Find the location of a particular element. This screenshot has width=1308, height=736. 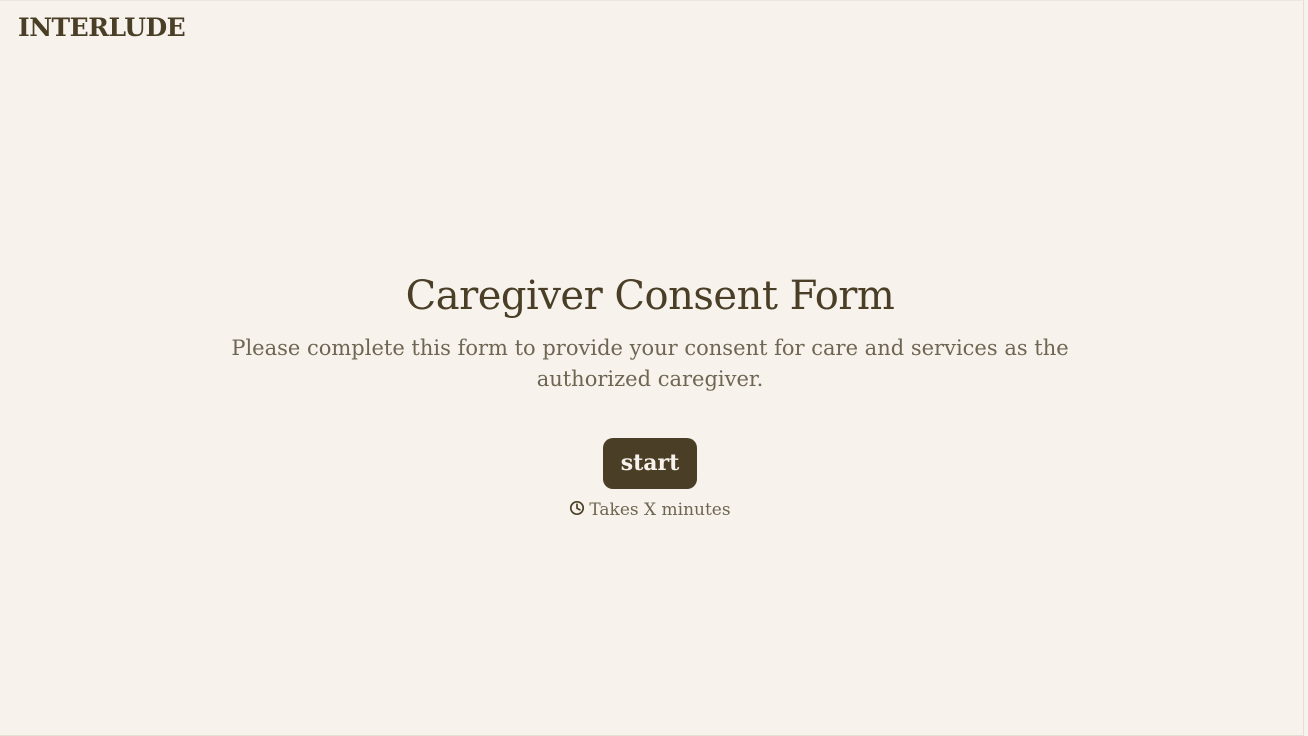

page-title: Caregiver Consent Form is located at coordinates (650, 296).